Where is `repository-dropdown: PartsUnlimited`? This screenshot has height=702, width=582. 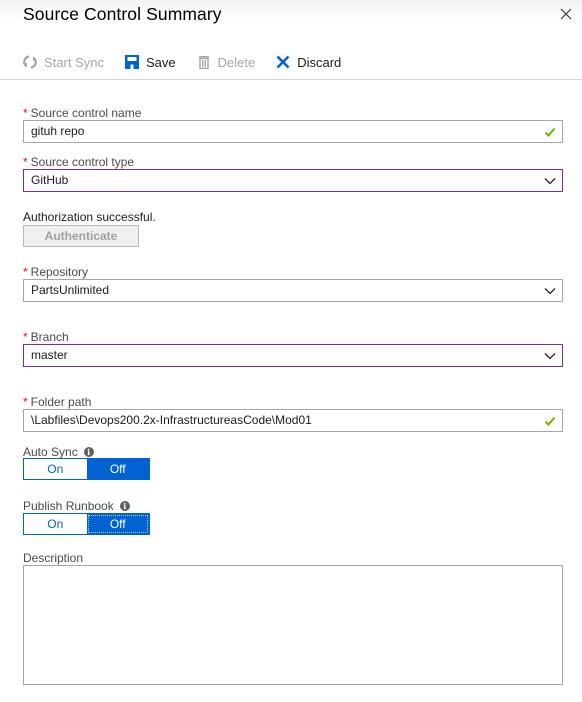
repository-dropdown: PartsUnlimited is located at coordinates (293, 290).